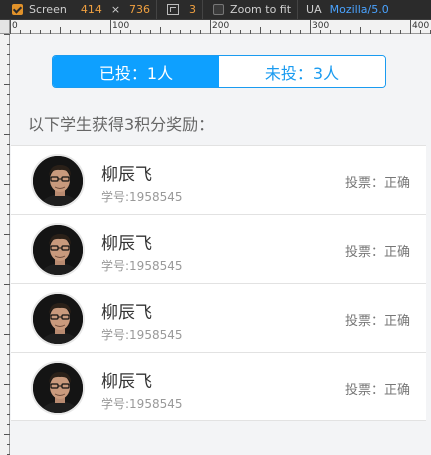 Image resolution: width=431 pixels, height=455 pixels. What do you see at coordinates (220, 27) in the screenshot?
I see `horizontal-ruler: 0 100 200 300 400` at bounding box center [220, 27].